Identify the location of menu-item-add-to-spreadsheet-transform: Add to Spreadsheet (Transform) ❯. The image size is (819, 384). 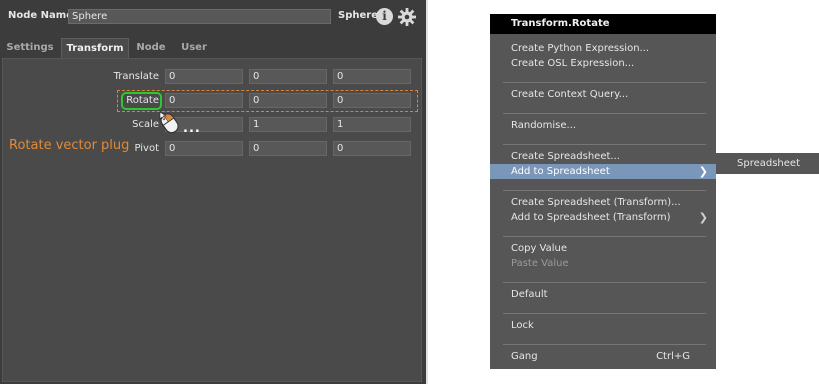
(603, 217).